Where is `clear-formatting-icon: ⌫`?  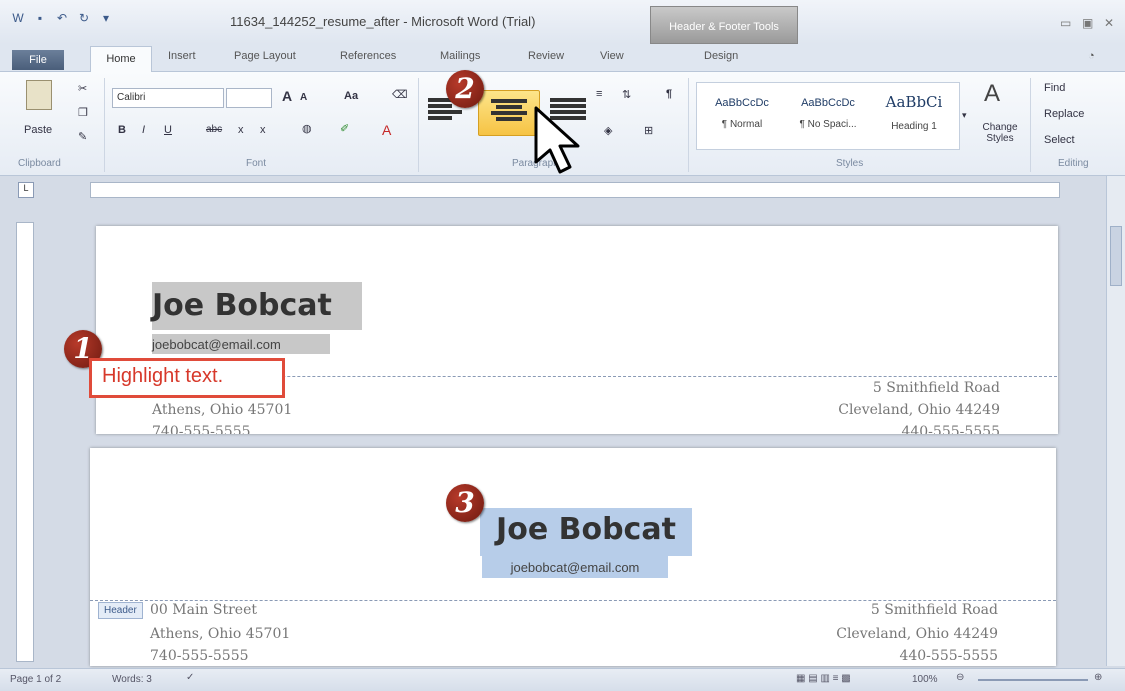
clear-formatting-icon: ⌫ is located at coordinates (400, 94).